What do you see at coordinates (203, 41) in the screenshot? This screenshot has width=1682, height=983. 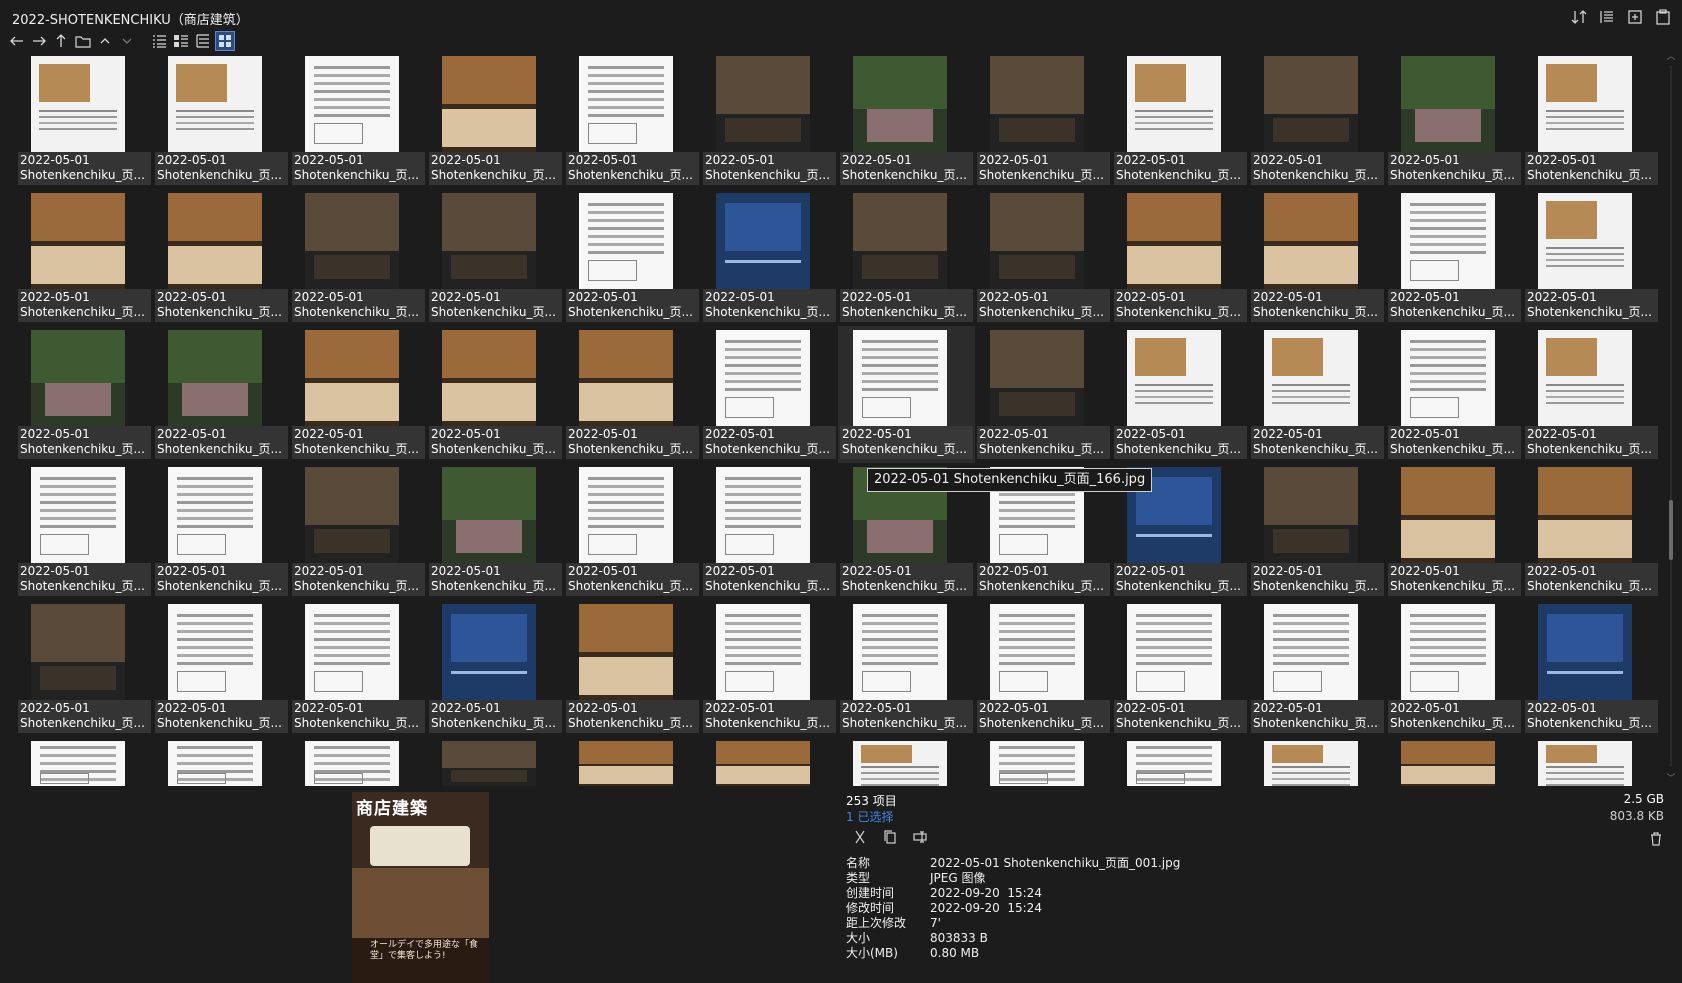 I see `tree-view-icon` at bounding box center [203, 41].